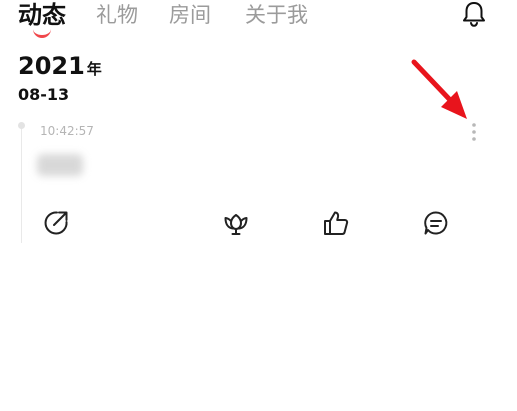 The image size is (517, 411). I want to click on timeline-dot, so click(21, 125).